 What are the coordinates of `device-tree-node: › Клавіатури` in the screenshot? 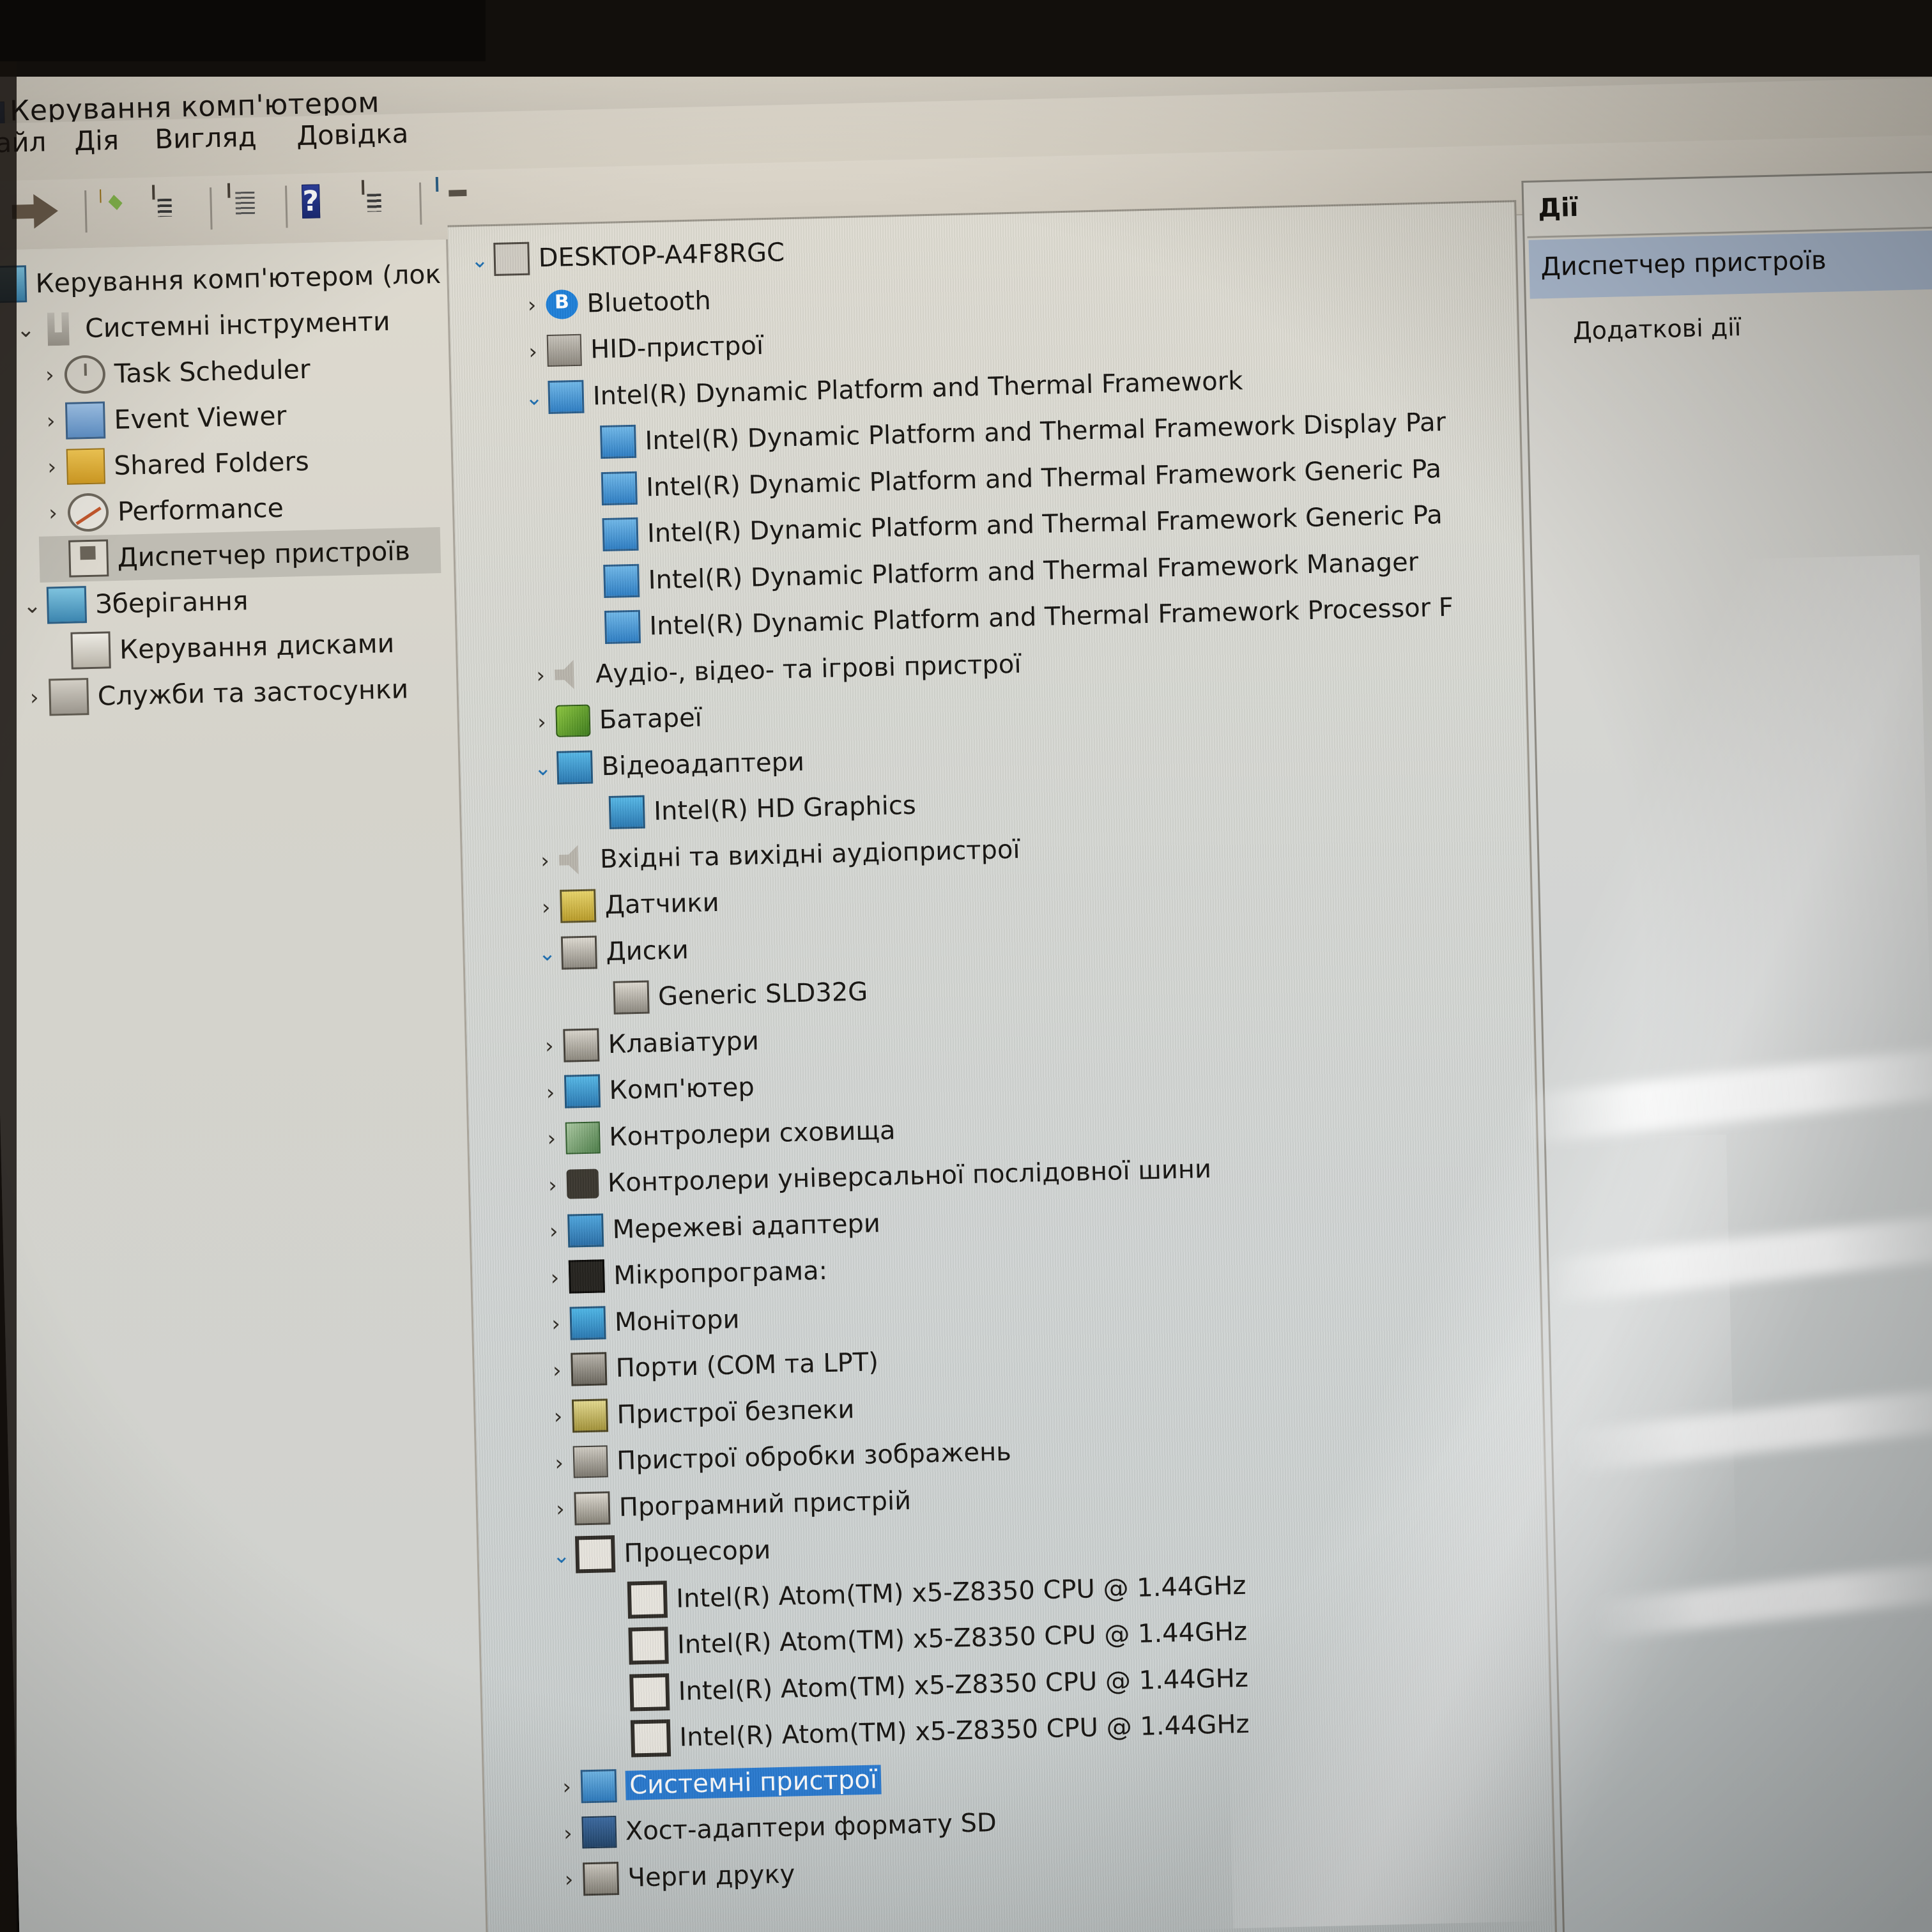 It's located at (647, 1043).